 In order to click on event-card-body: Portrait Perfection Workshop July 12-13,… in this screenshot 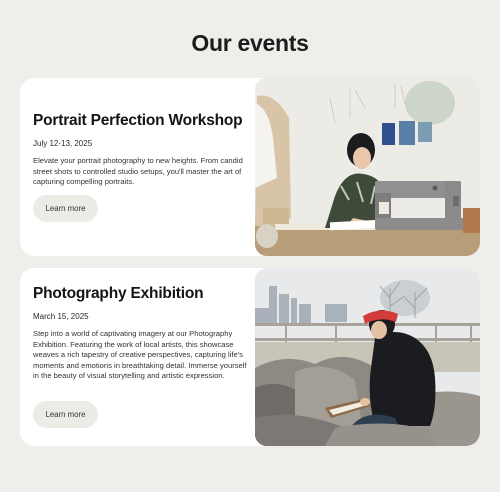, I will do `click(143, 150)`.